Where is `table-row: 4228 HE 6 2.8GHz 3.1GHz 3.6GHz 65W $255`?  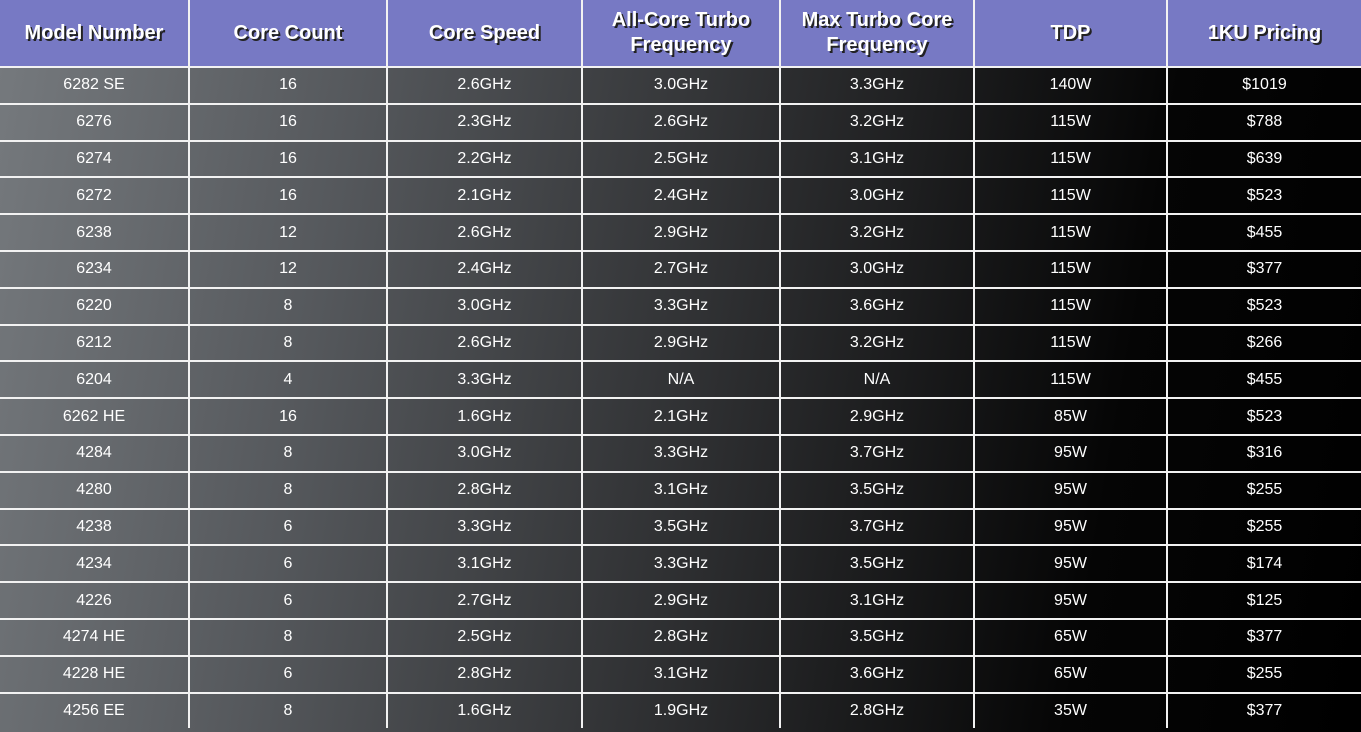 table-row: 4228 HE 6 2.8GHz 3.1GHz 3.6GHz 65W $255 is located at coordinates (680, 674).